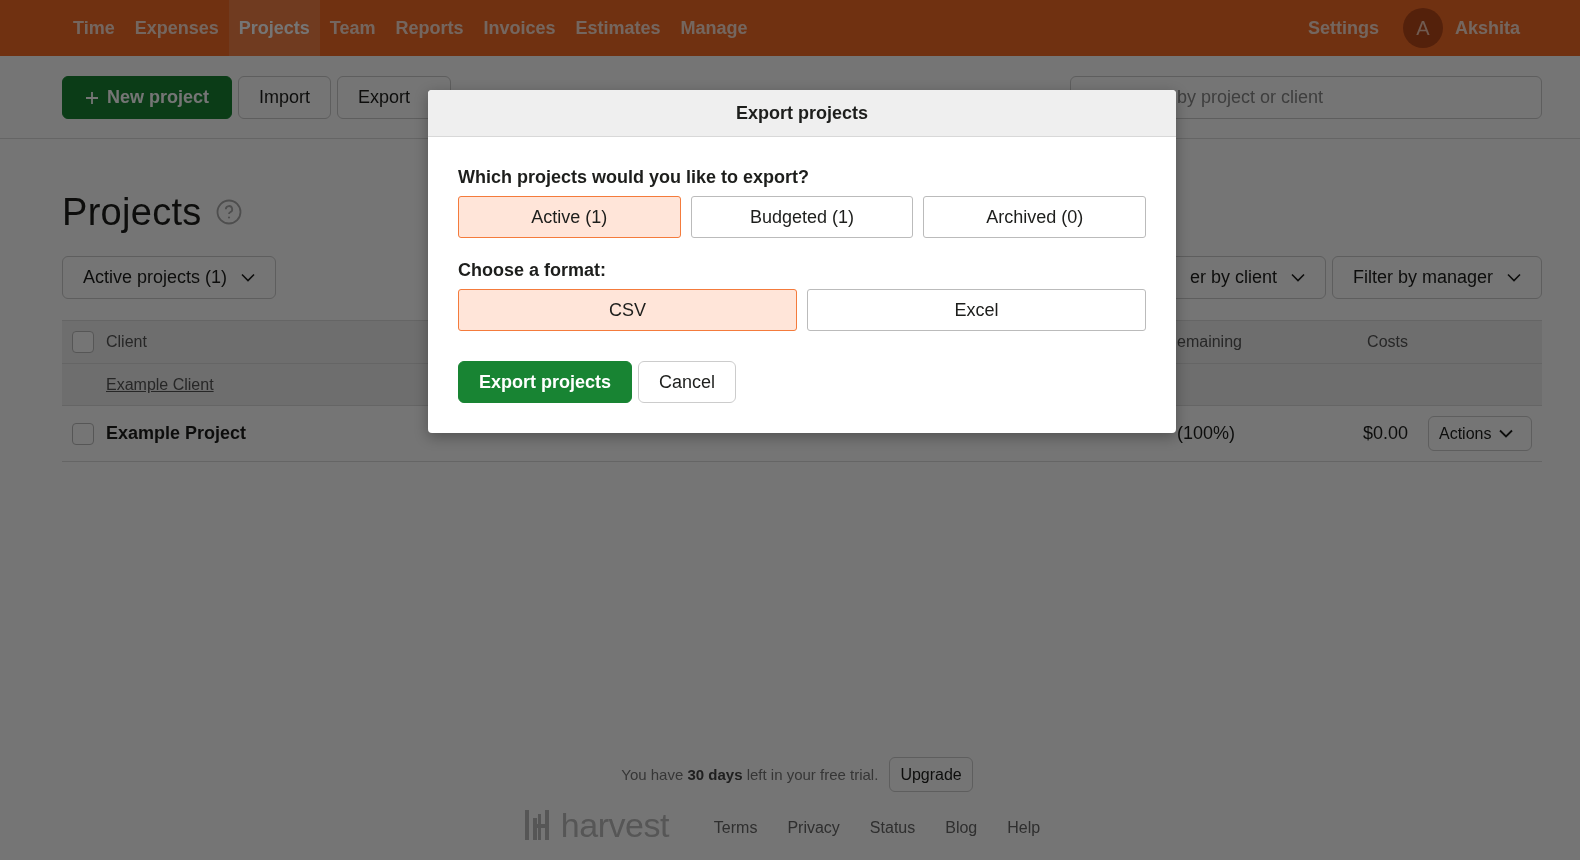 Image resolution: width=1580 pixels, height=860 pixels. Describe the element at coordinates (83, 342) in the screenshot. I see `select-all-checkbox` at that location.